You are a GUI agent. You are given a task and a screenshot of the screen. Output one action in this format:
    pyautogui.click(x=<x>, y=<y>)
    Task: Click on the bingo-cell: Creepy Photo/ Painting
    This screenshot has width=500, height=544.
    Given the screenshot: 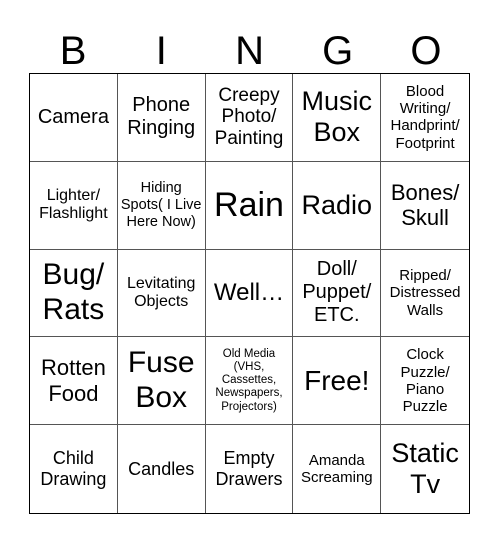 What is the action you would take?
    pyautogui.click(x=249, y=118)
    